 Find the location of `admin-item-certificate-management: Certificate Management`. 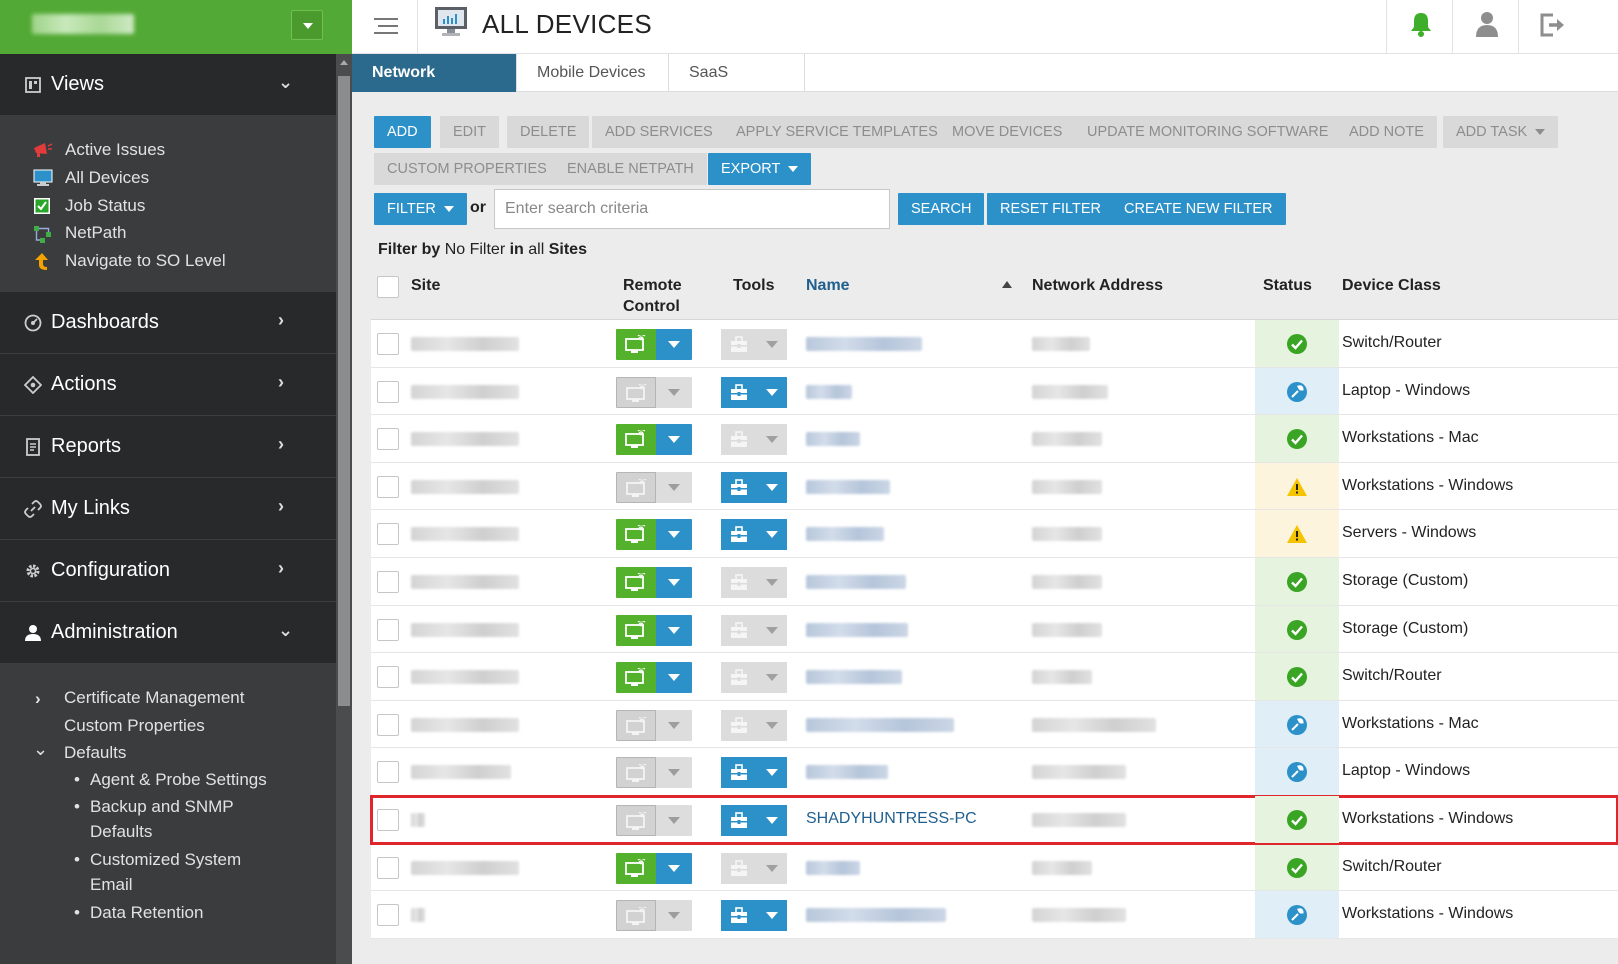

admin-item-certificate-management: Certificate Management is located at coordinates (154, 698).